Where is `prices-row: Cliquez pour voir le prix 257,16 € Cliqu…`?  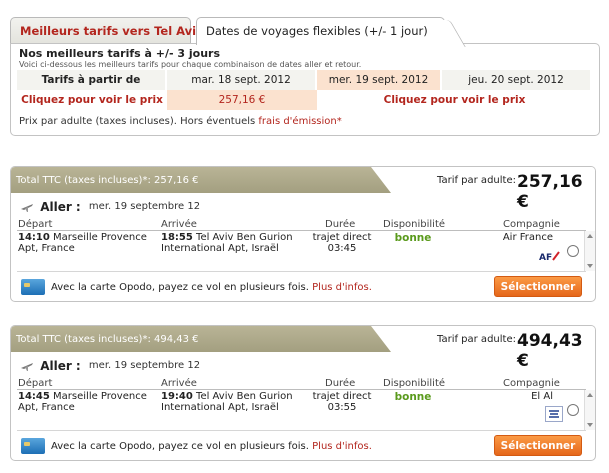 prices-row: Cliquez pour voir le prix 257,16 € Cliqu… is located at coordinates (304, 100).